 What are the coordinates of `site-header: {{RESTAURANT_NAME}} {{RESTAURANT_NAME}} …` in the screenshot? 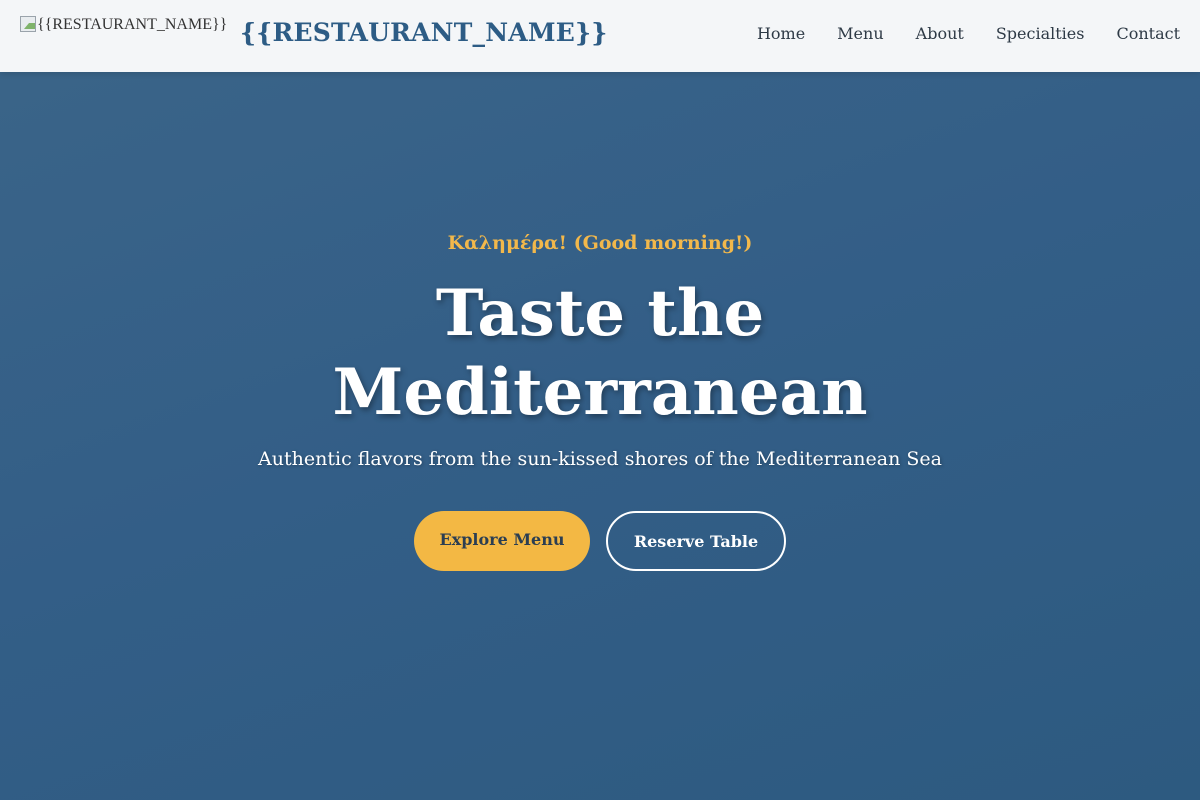 It's located at (600, 36).